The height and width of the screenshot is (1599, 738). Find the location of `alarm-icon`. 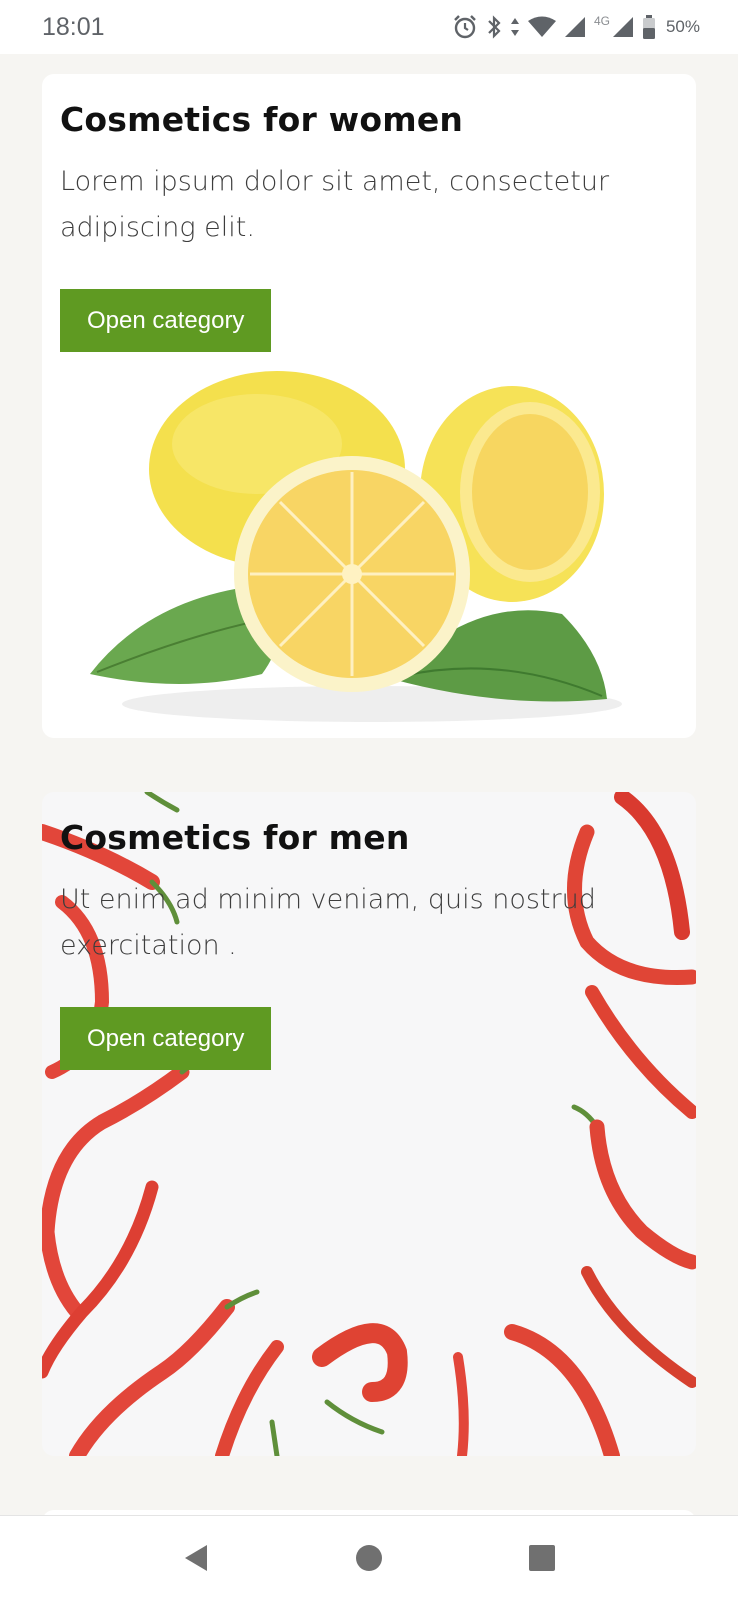

alarm-icon is located at coordinates (465, 27).